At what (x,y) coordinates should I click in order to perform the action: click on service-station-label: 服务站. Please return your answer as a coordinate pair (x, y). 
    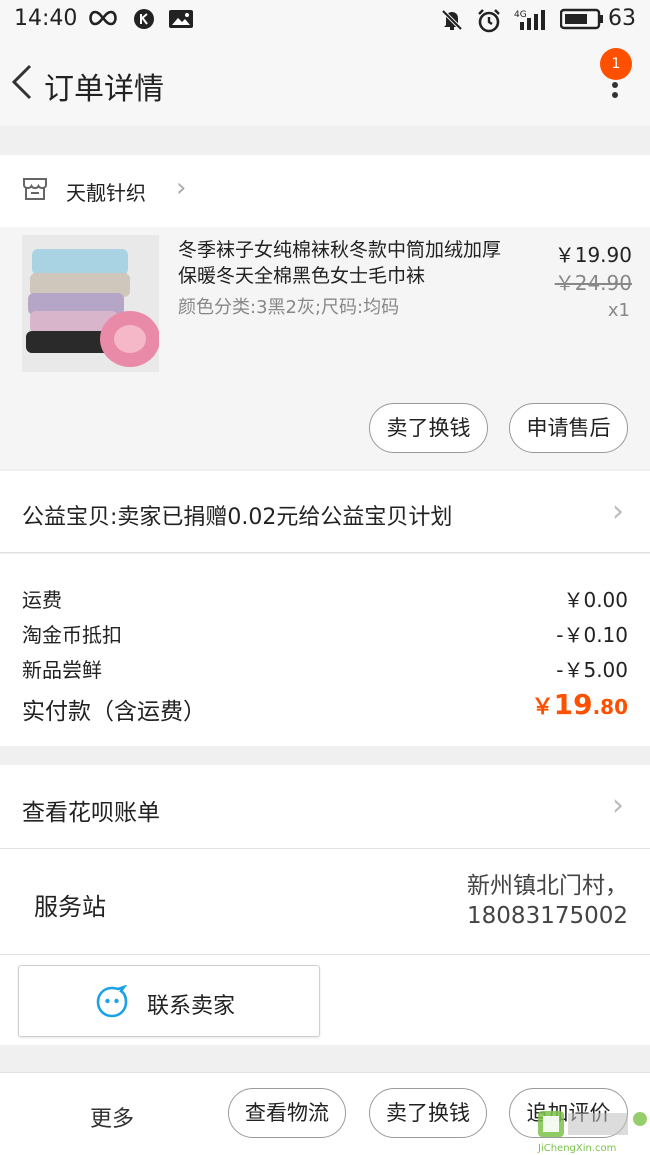
    Looking at the image, I should click on (70, 907).